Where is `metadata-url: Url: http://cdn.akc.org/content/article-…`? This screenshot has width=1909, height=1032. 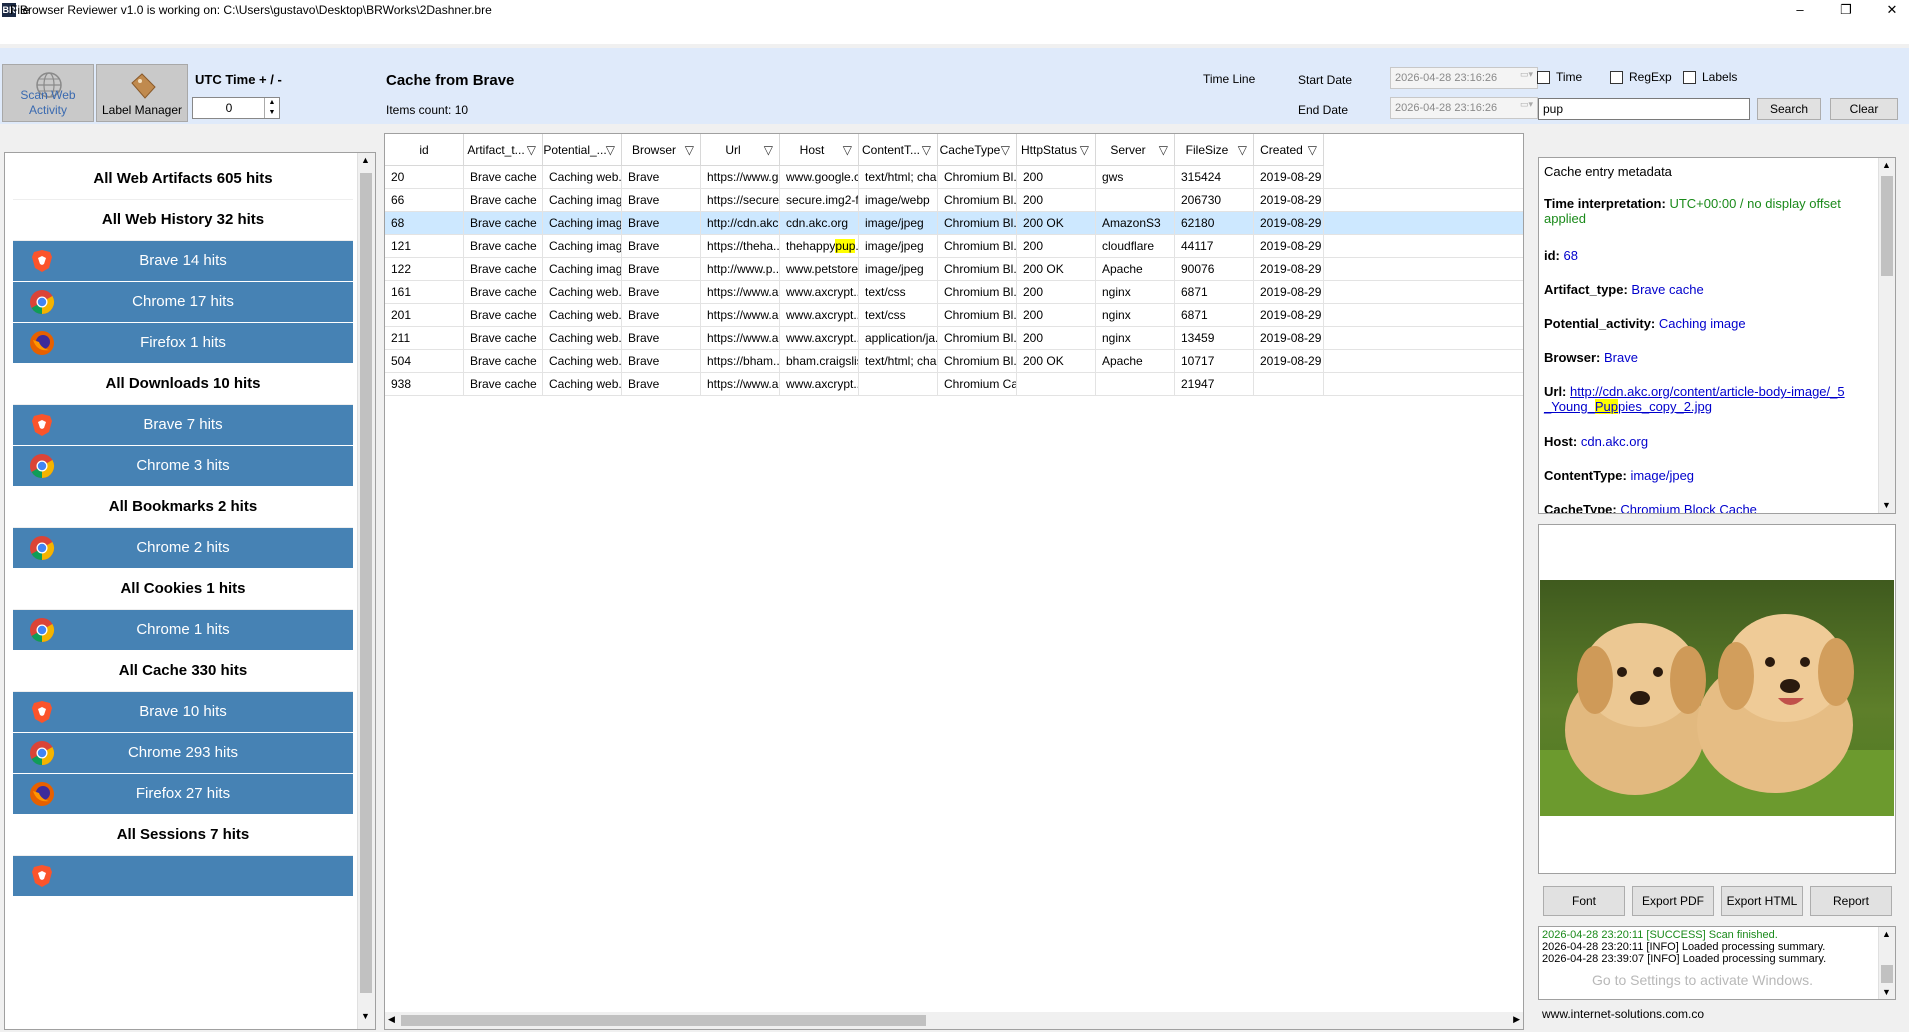 metadata-url: Url: http://cdn.akc.org/content/article-… is located at coordinates (1694, 399).